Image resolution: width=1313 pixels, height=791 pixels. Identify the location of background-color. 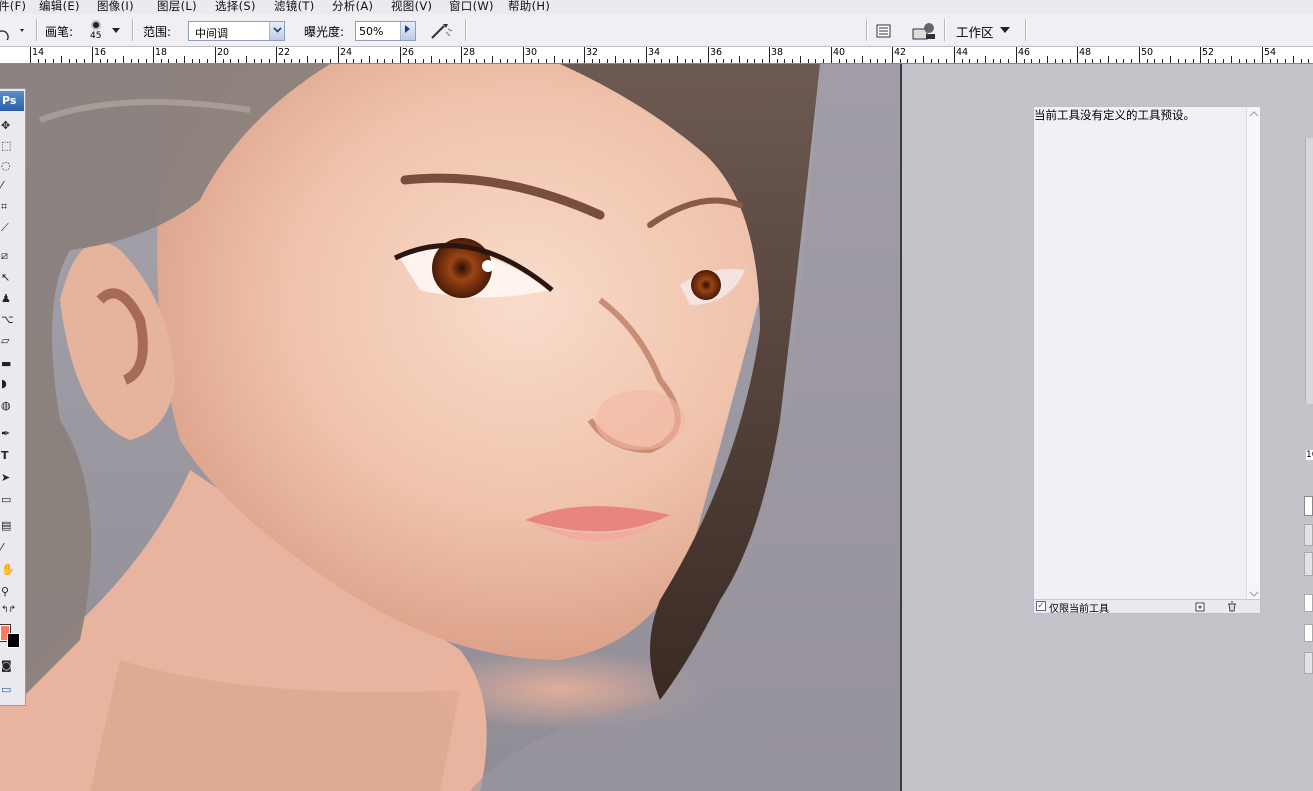
(13, 640).